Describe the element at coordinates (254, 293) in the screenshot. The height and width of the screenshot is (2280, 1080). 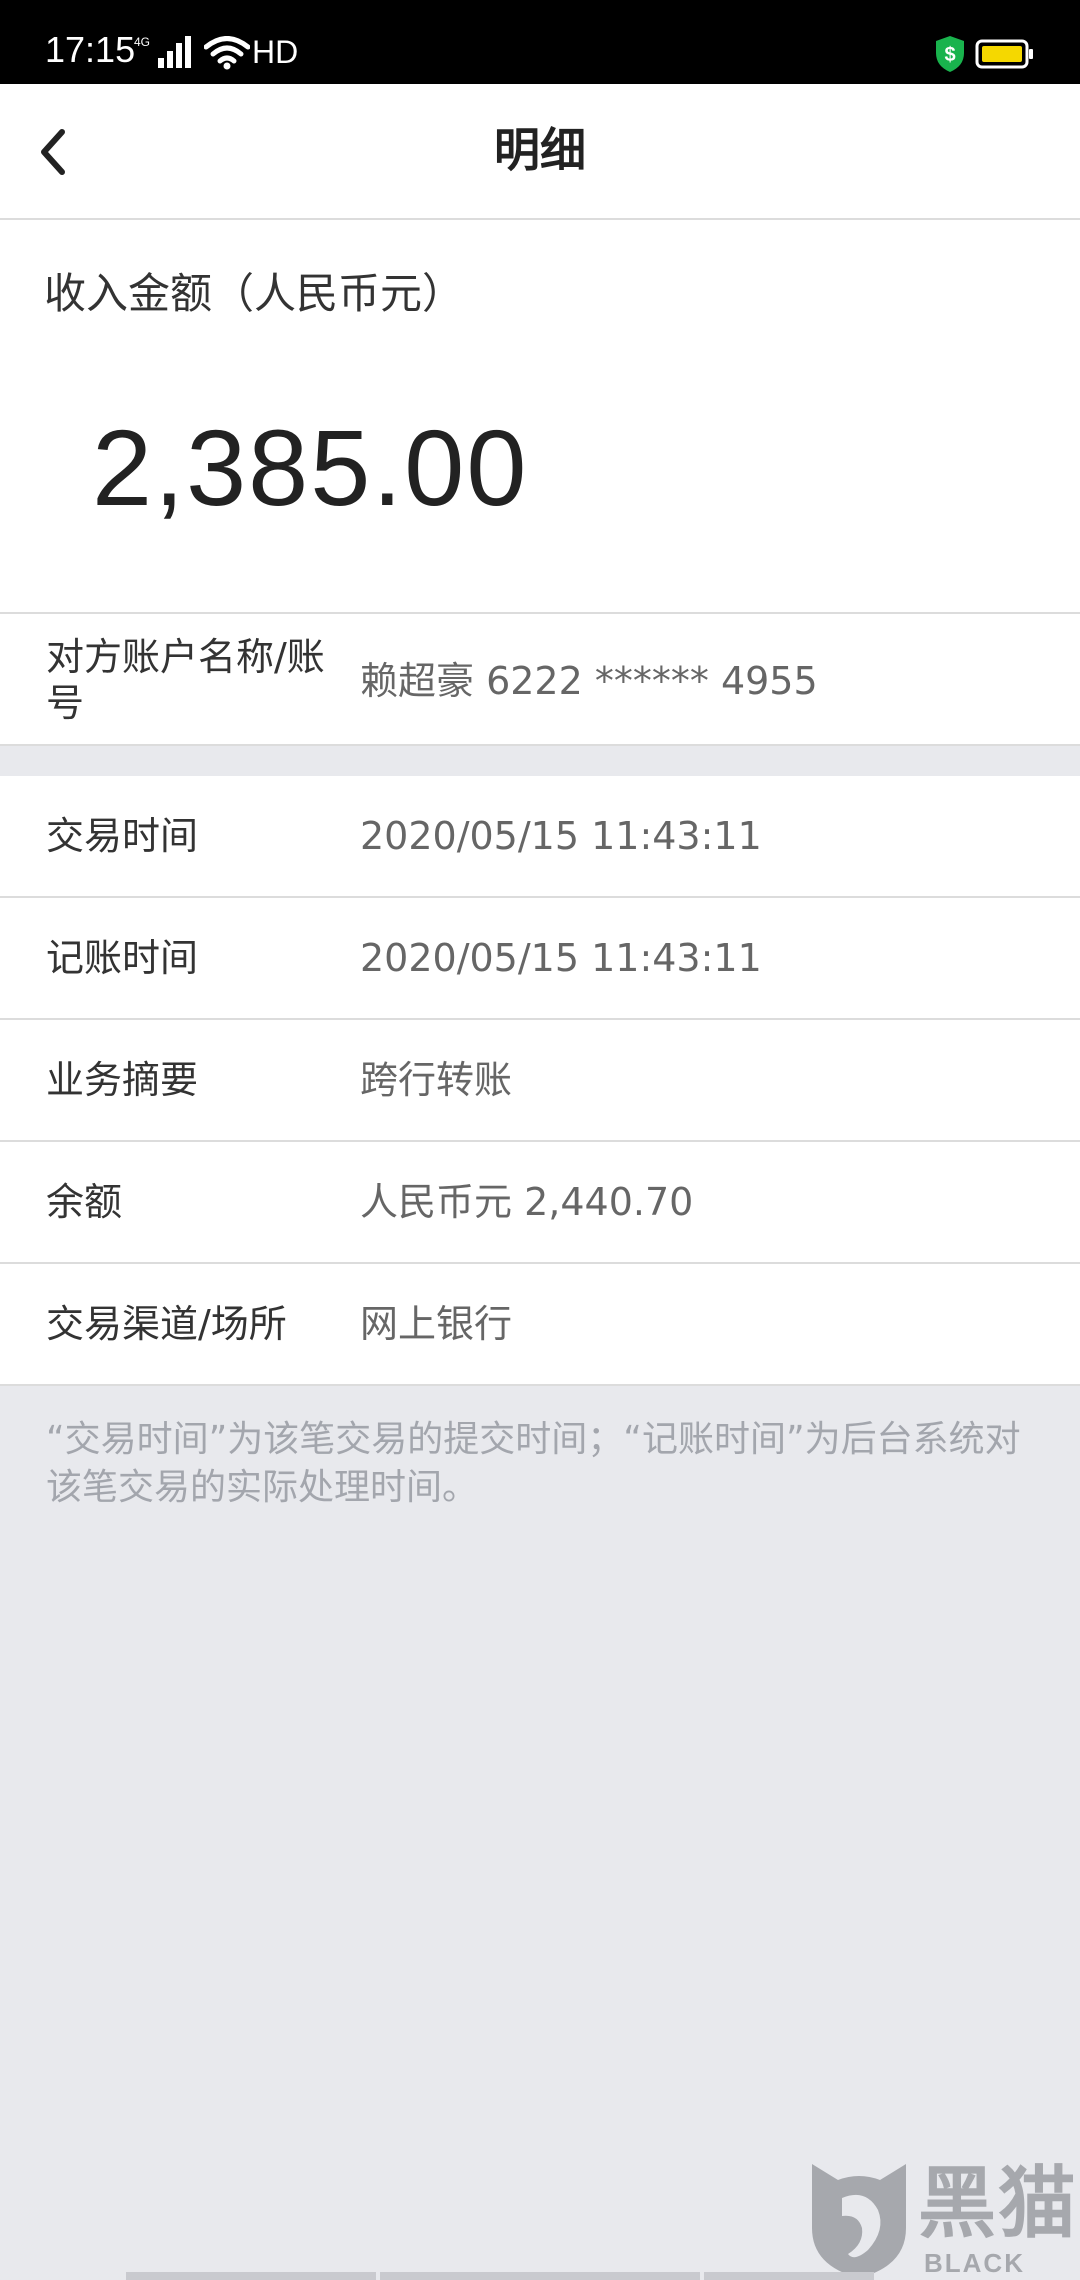
I see `amount-label: 收入金额（人民币元）` at that location.